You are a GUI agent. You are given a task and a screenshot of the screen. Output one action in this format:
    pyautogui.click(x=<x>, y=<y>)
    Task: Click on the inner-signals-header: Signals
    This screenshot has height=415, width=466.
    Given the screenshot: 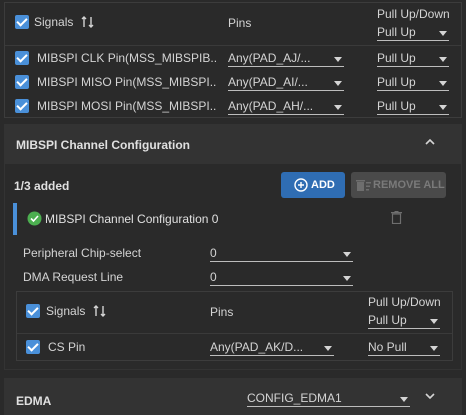 What is the action you would take?
    pyautogui.click(x=66, y=311)
    